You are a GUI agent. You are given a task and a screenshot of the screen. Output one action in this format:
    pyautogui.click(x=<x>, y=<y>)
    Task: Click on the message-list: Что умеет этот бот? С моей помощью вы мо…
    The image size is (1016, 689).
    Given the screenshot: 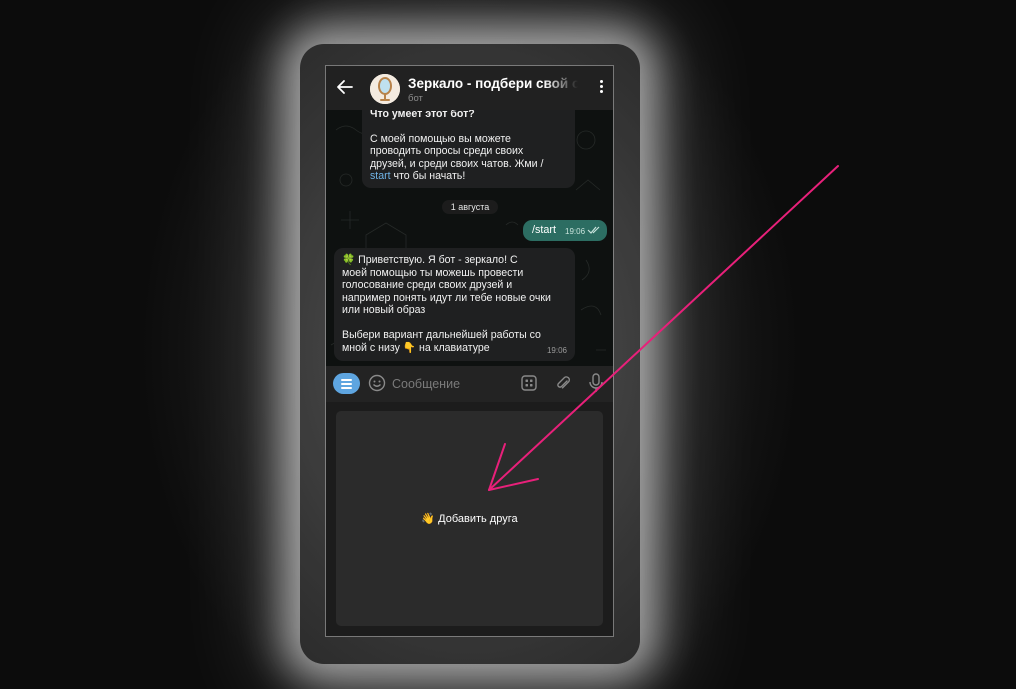 What is the action you would take?
    pyautogui.click(x=469, y=238)
    